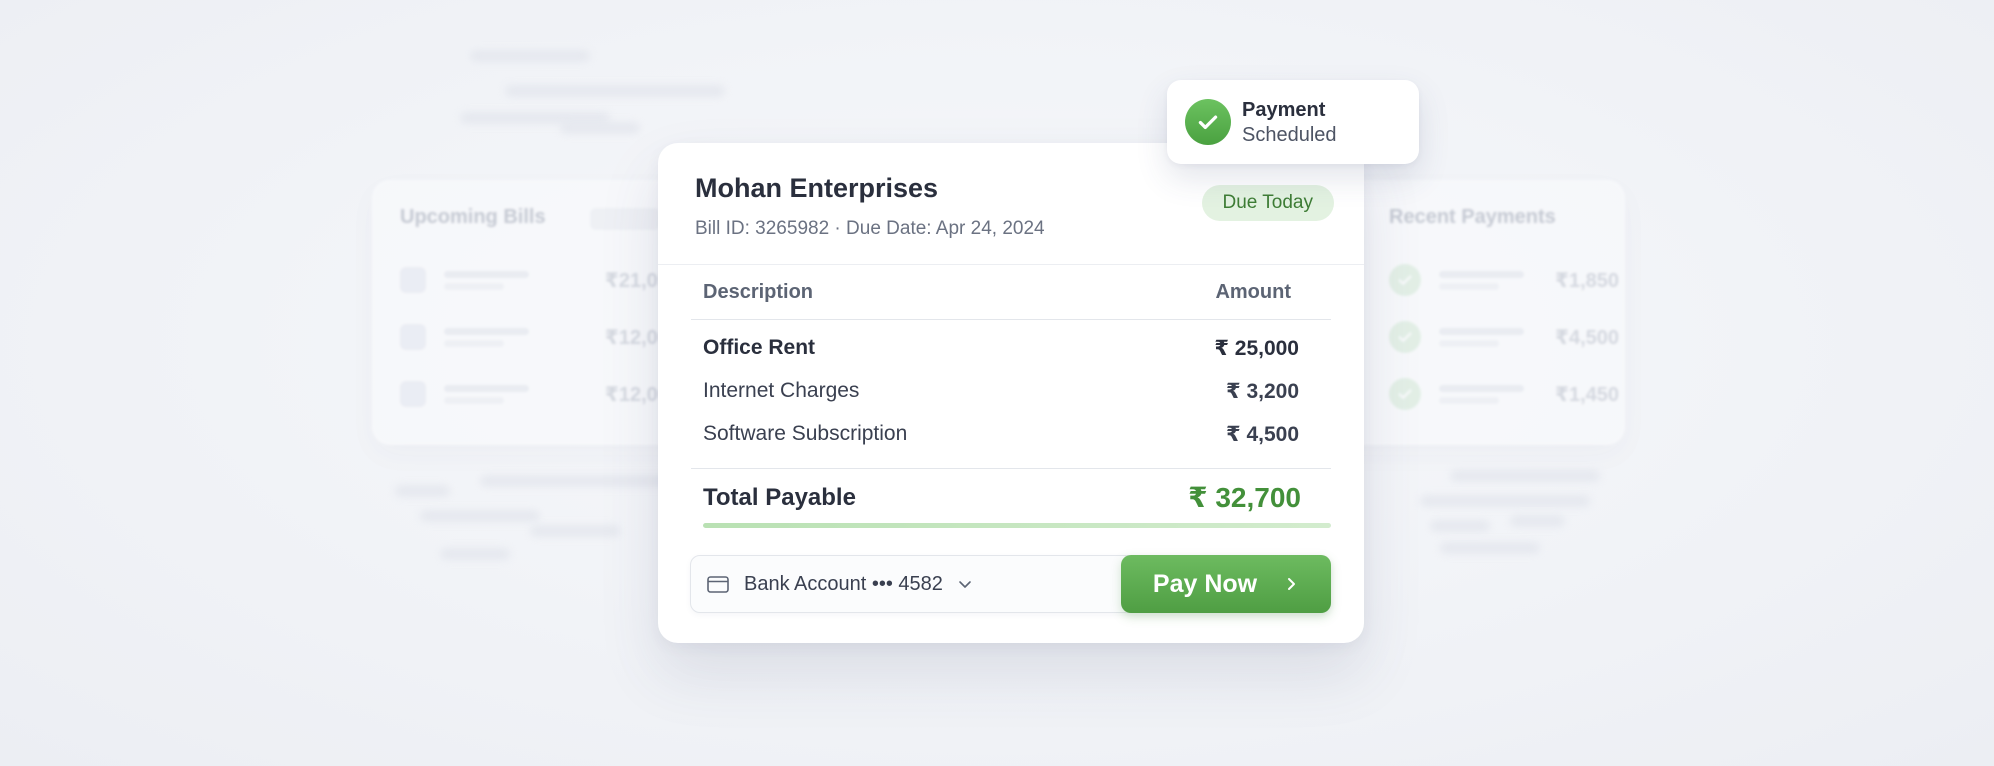 The width and height of the screenshot is (1994, 766). Describe the element at coordinates (1504, 394) in the screenshot. I see `recent-payment-row: ₹1,450` at that location.